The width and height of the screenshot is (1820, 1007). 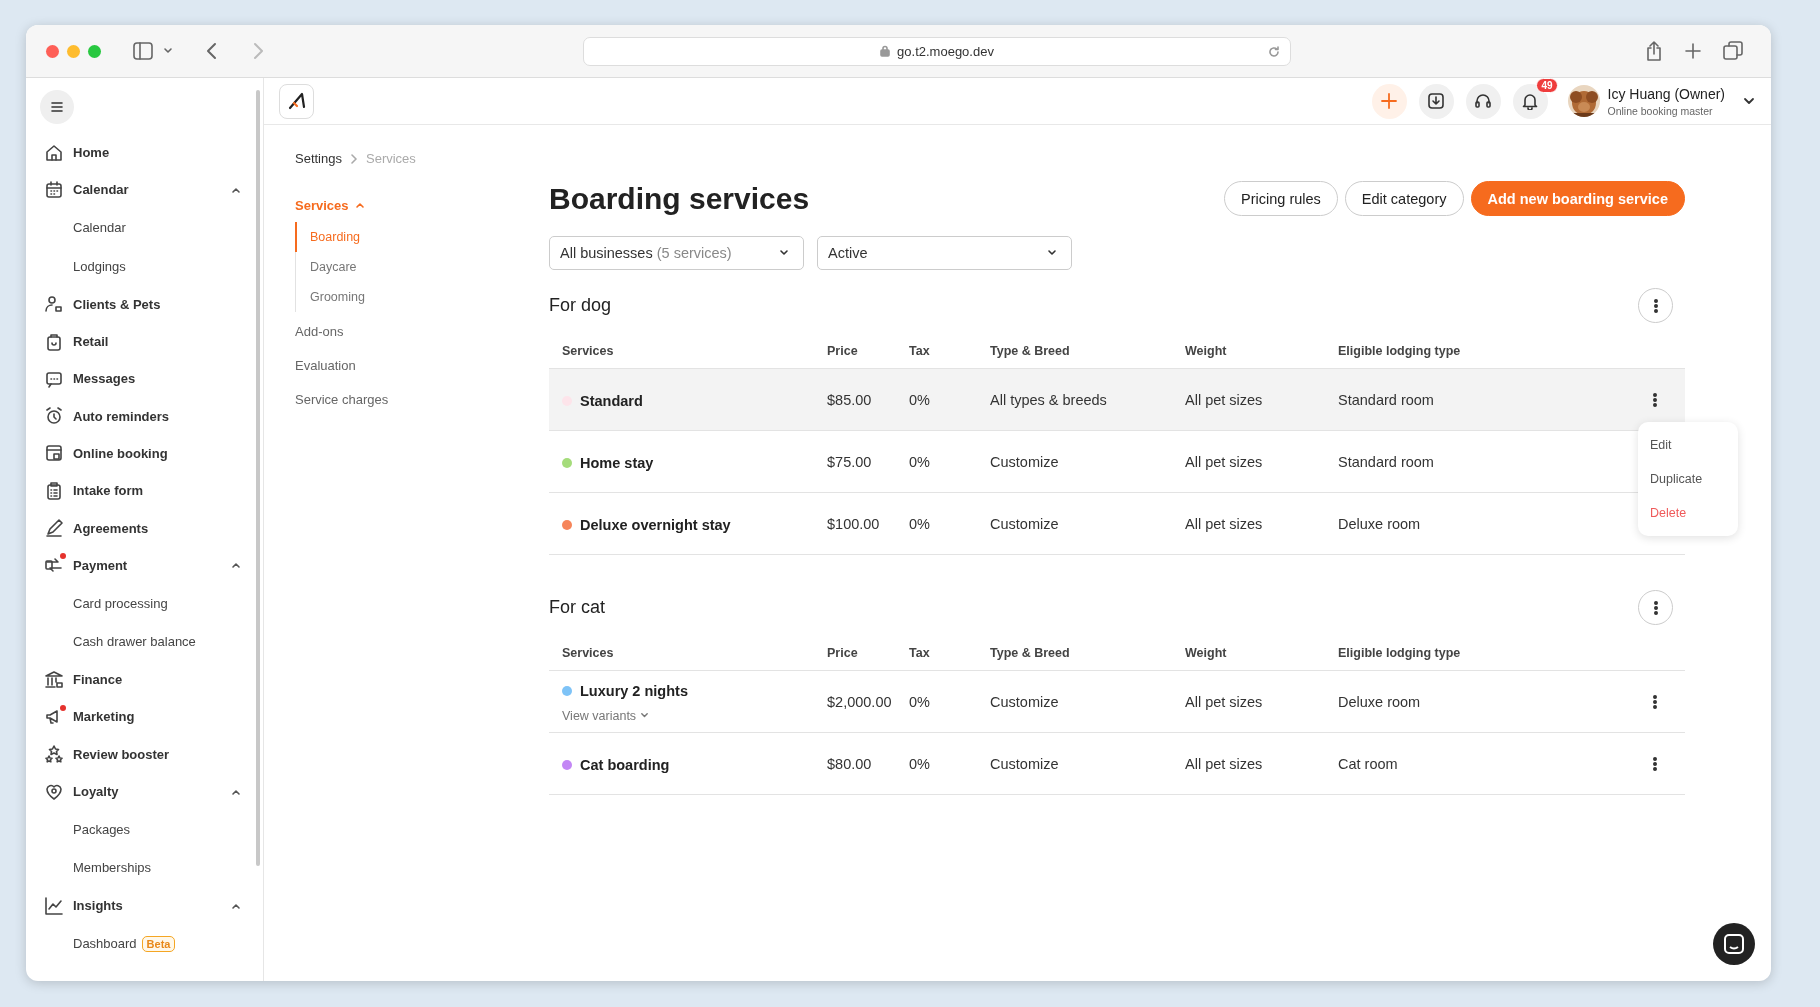 What do you see at coordinates (577, 607) in the screenshot?
I see `section-title: For cat` at bounding box center [577, 607].